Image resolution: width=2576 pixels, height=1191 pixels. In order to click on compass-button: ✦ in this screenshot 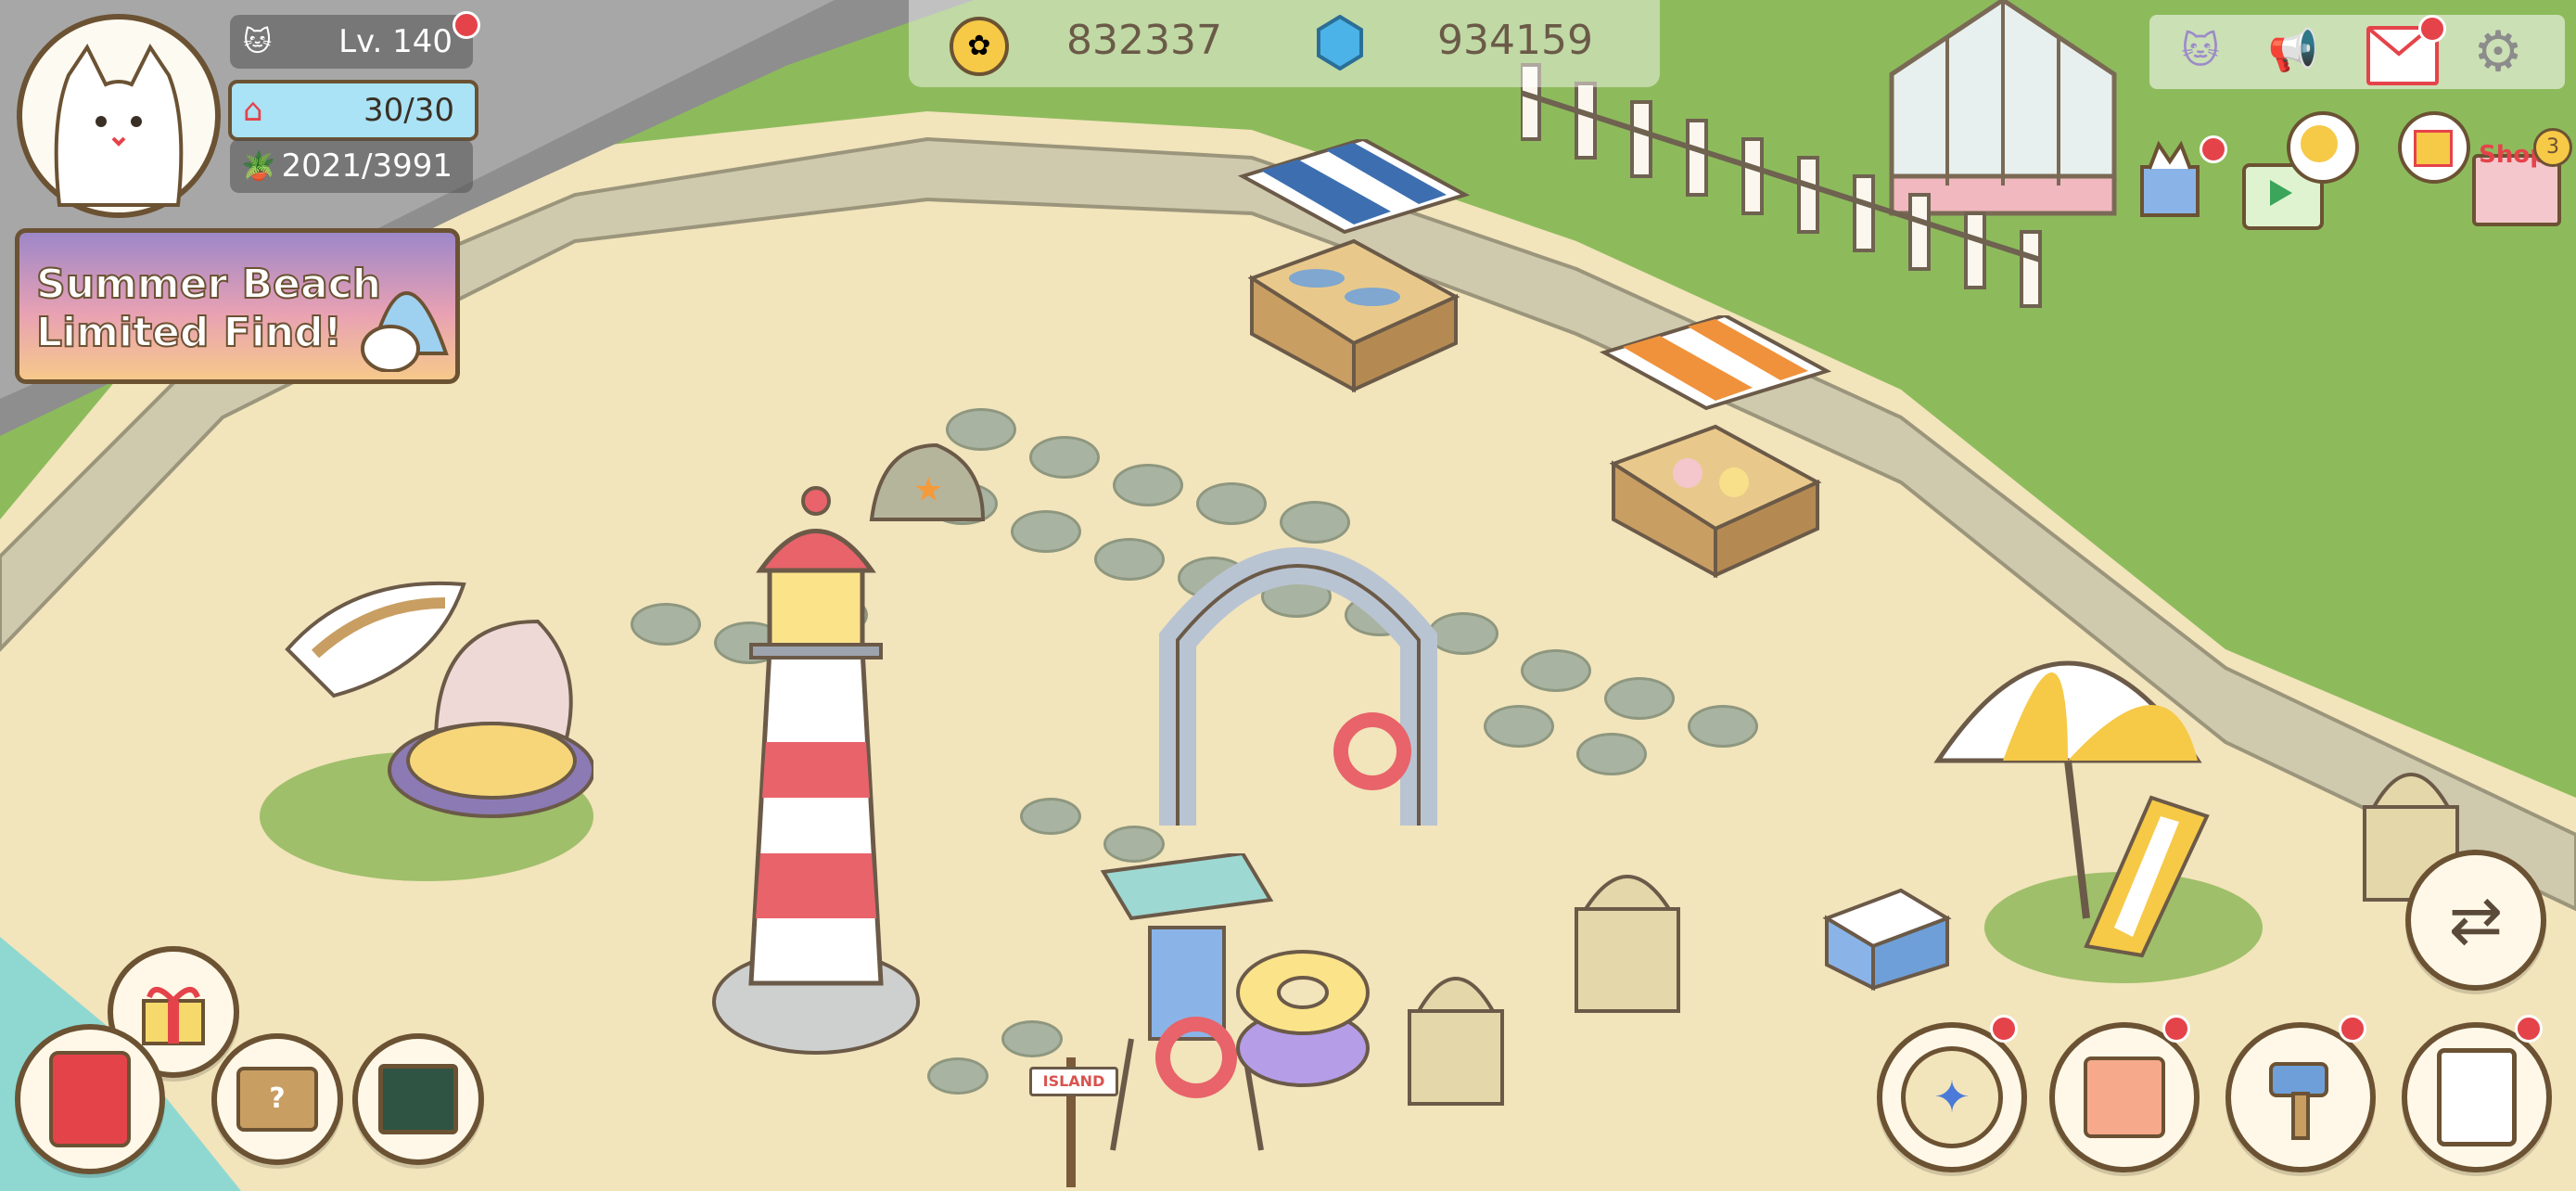, I will do `click(1952, 1097)`.